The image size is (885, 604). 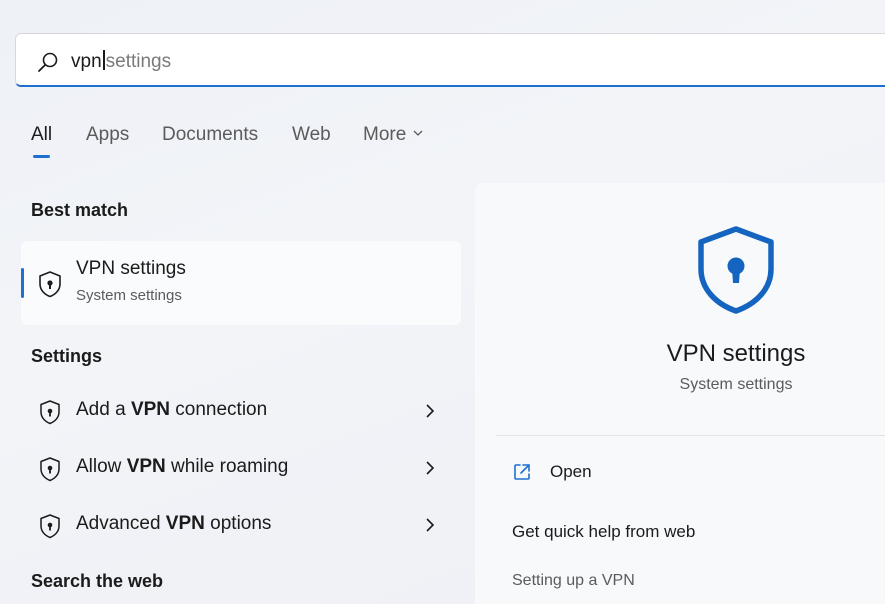 What do you see at coordinates (174, 523) in the screenshot?
I see `setting-label: Advanced VPN options` at bounding box center [174, 523].